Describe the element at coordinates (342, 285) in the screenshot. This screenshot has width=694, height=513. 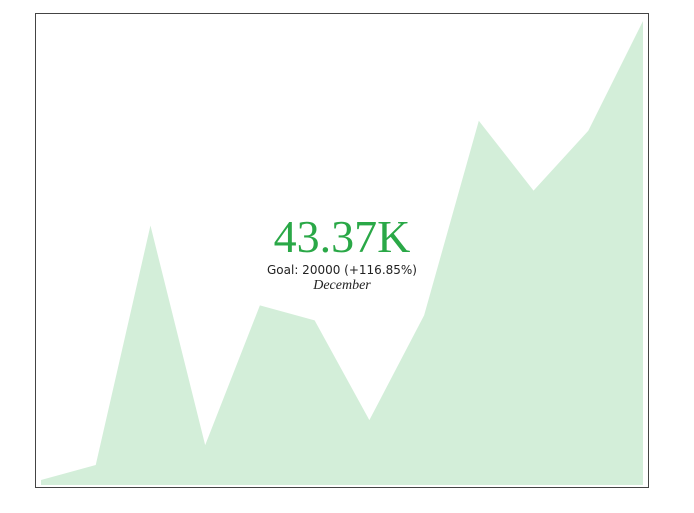
I see `kpi-period: December` at that location.